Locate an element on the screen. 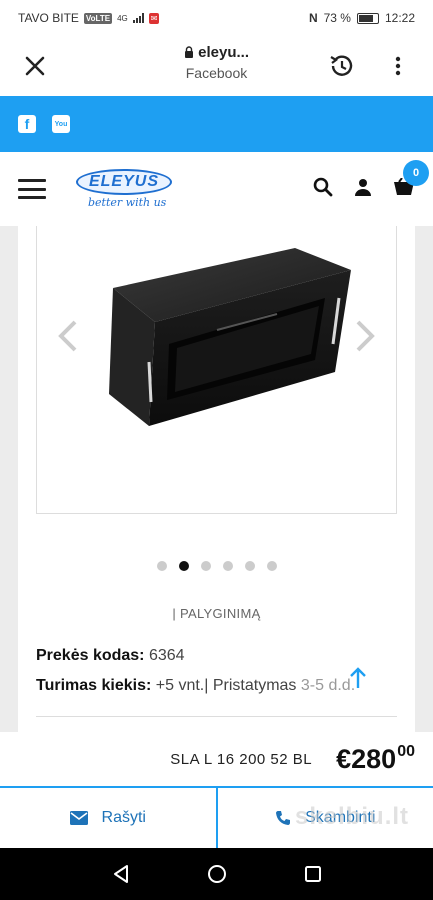  arrow-up-icon is located at coordinates (358, 677).